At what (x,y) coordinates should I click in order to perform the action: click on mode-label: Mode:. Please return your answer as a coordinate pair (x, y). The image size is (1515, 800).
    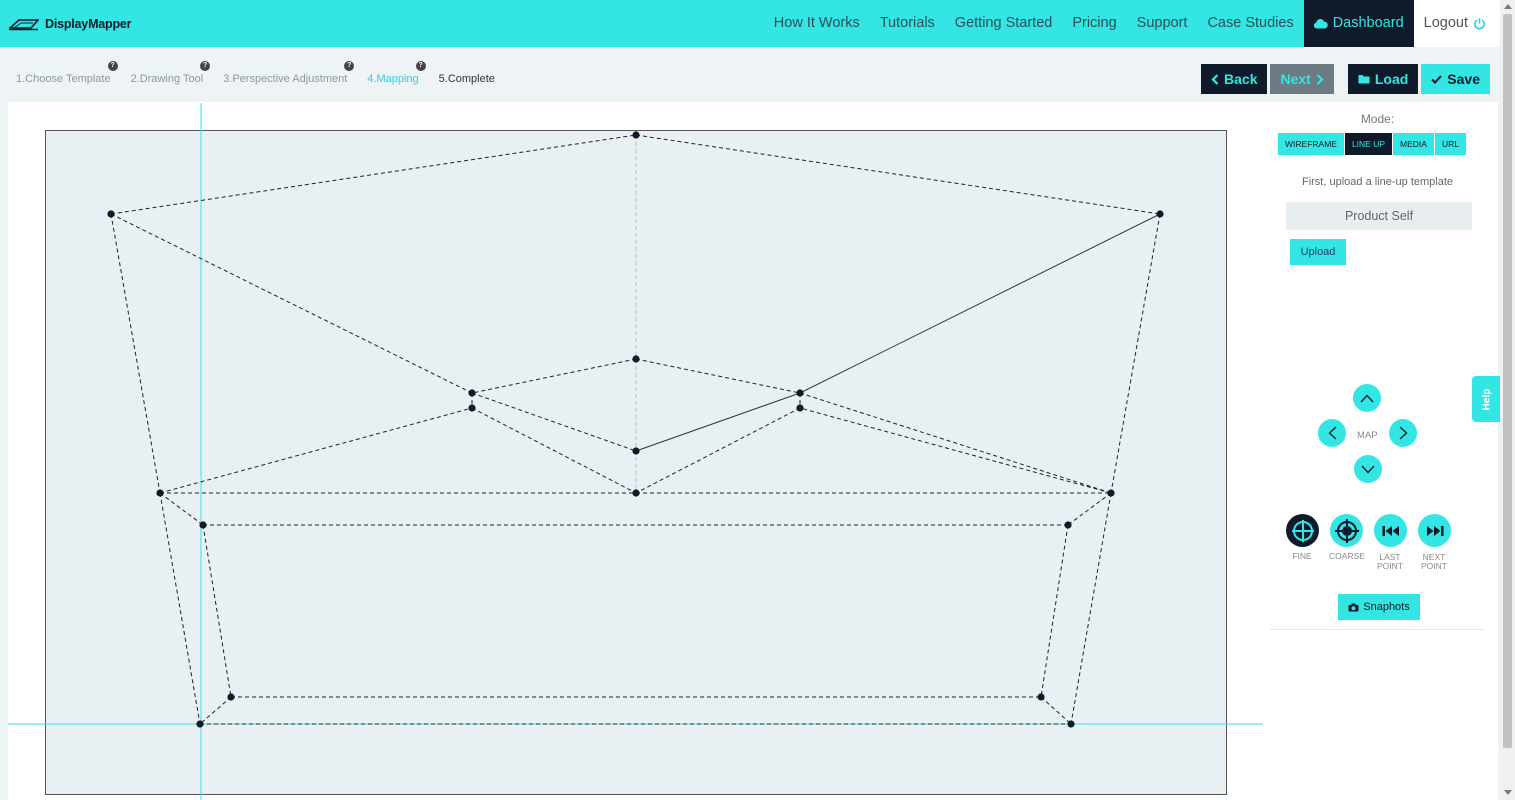
    Looking at the image, I should click on (1377, 119).